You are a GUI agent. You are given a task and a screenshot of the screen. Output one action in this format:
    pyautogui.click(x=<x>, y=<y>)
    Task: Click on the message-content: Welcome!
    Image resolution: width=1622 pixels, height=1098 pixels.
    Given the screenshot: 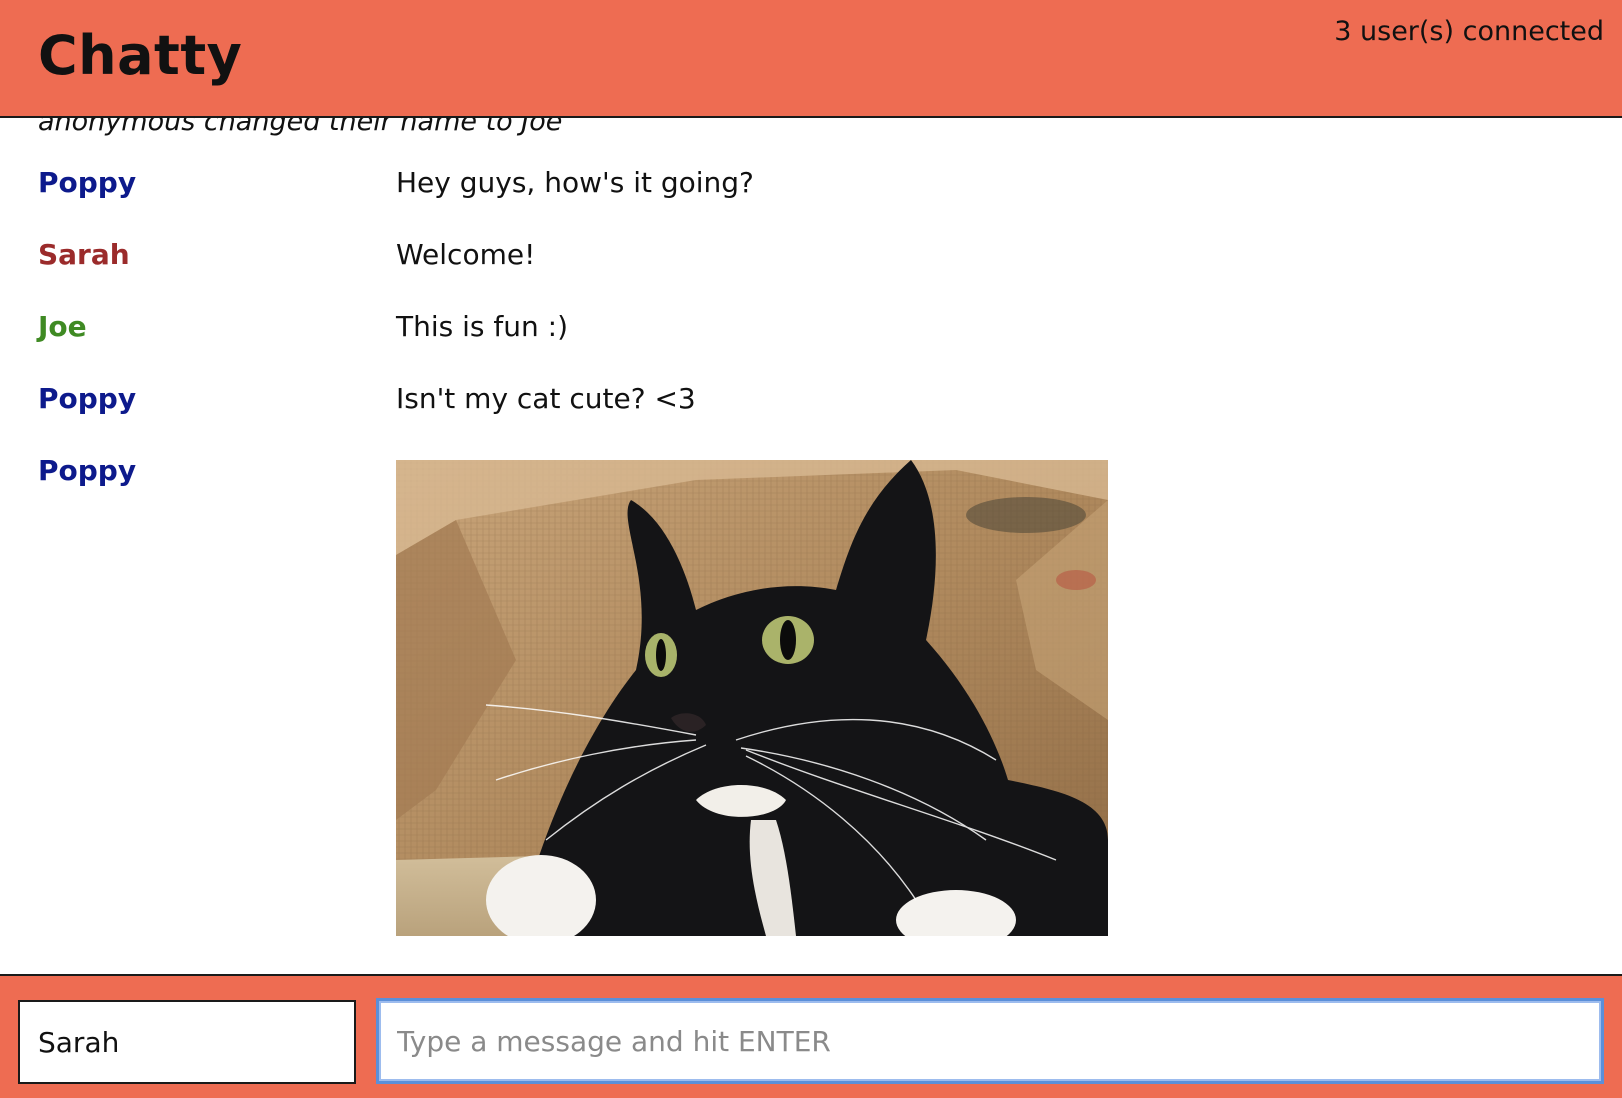 What is the action you would take?
    pyautogui.click(x=466, y=254)
    